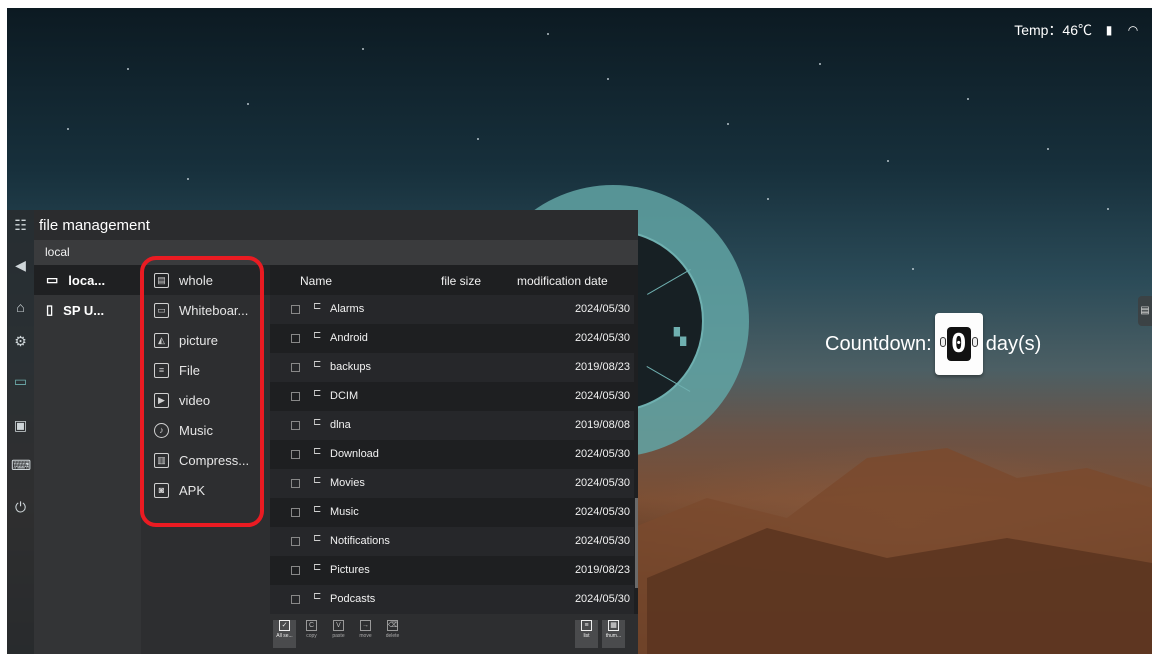 The image size is (1159, 654). I want to click on table-row: ⊏ backups 2019/08/23, so click(452, 367).